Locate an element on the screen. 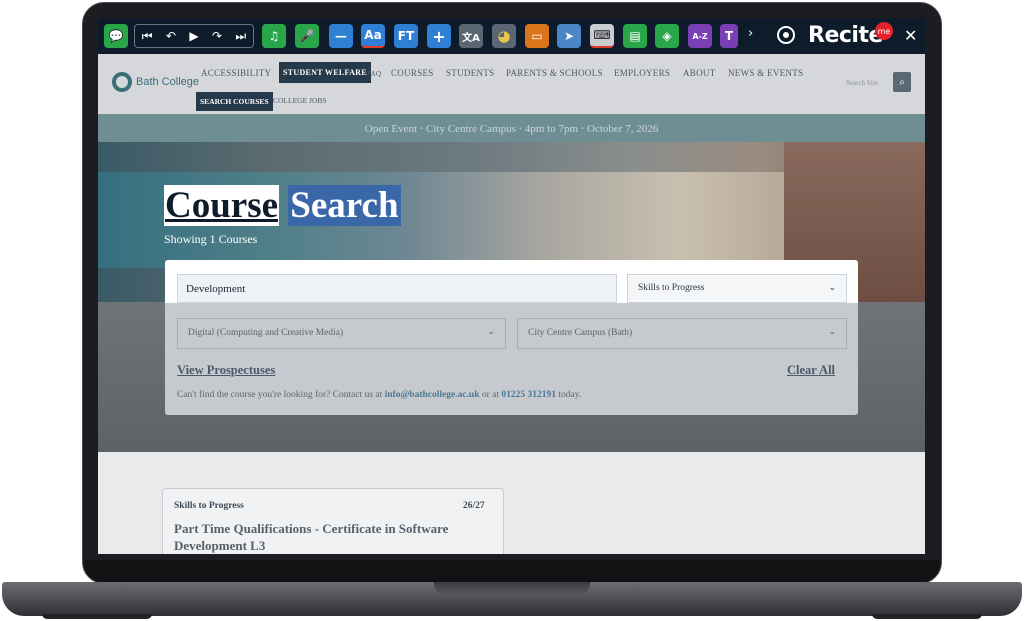 Image resolution: width=1024 pixels, height=621 pixels. chevron-right-icon: › is located at coordinates (750, 33).